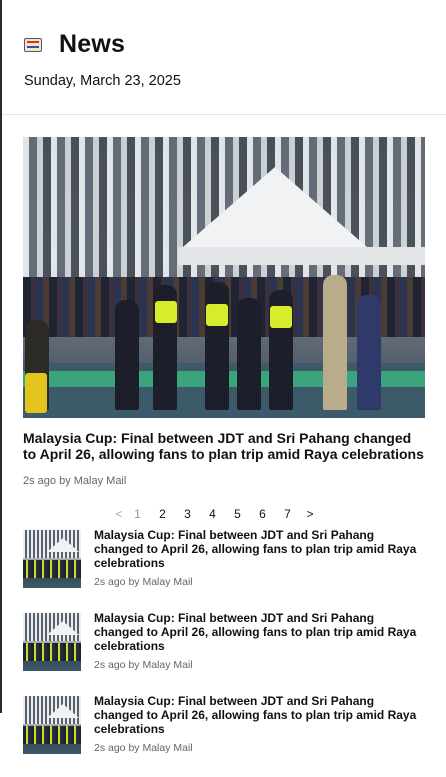 This screenshot has height=777, width=446. Describe the element at coordinates (1, 356) in the screenshot. I see `window-edge` at that location.